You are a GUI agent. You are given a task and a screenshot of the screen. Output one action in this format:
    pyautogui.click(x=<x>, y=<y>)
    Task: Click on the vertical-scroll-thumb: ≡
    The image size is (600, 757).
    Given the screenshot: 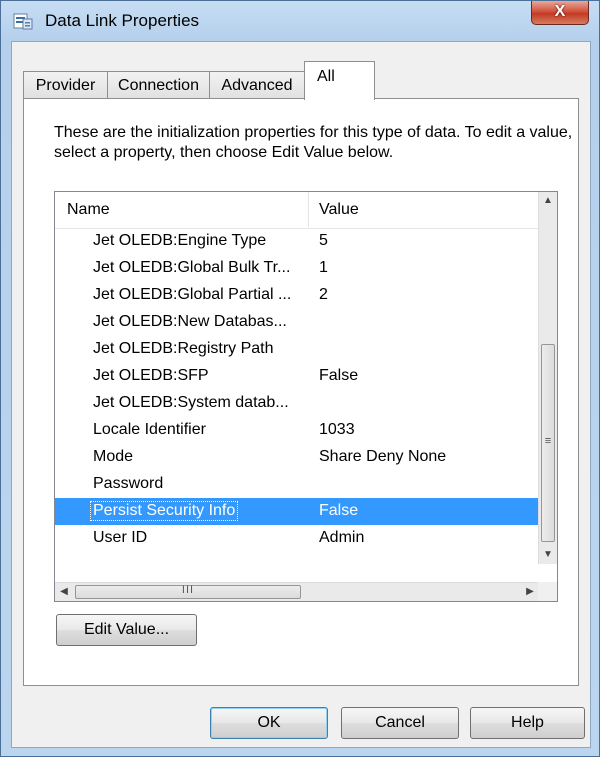 What is the action you would take?
    pyautogui.click(x=548, y=443)
    